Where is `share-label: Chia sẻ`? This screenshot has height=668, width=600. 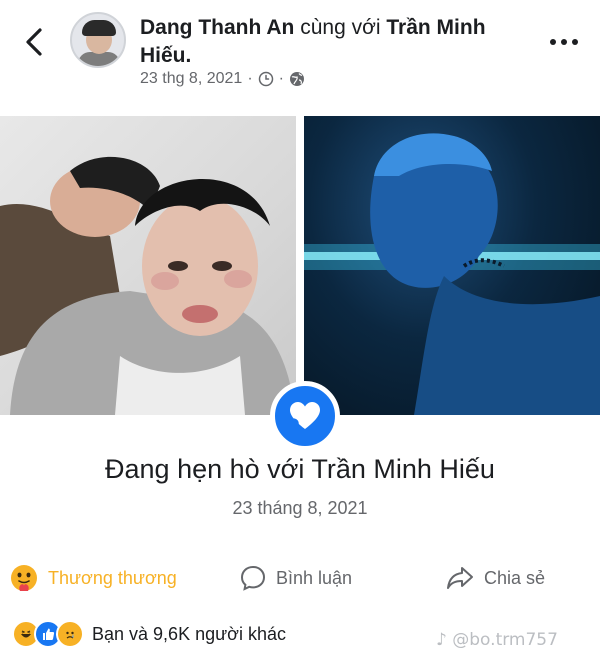
share-label: Chia sẻ is located at coordinates (515, 577).